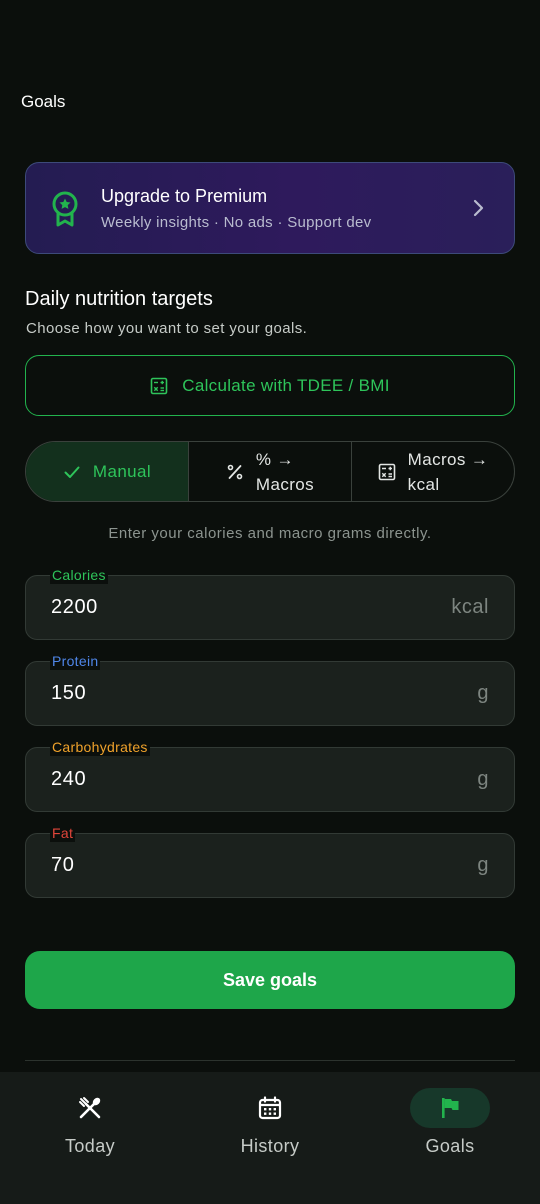 Image resolution: width=540 pixels, height=1204 pixels. I want to click on award-icon, so click(65, 209).